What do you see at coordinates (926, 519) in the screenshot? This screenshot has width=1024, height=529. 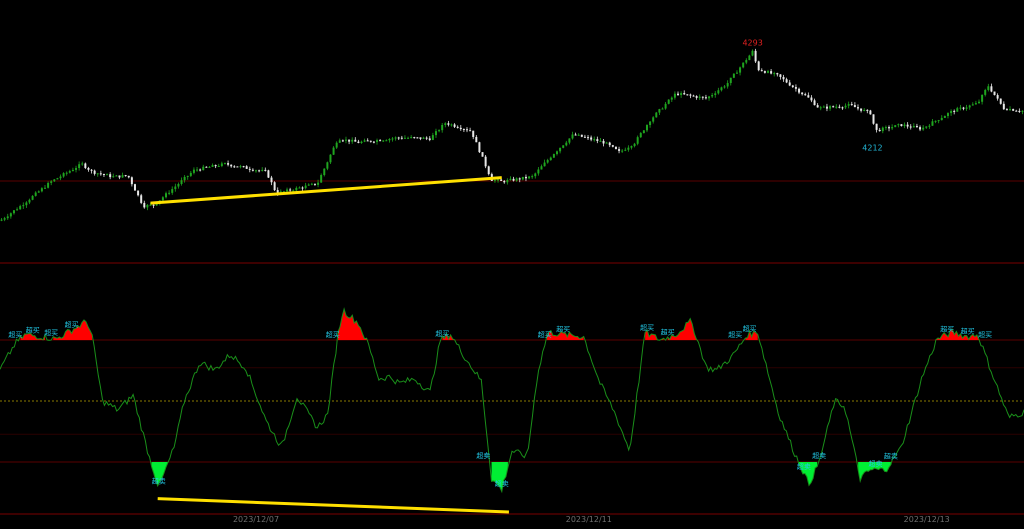 I see `date-axis-label: 2023/12/13` at bounding box center [926, 519].